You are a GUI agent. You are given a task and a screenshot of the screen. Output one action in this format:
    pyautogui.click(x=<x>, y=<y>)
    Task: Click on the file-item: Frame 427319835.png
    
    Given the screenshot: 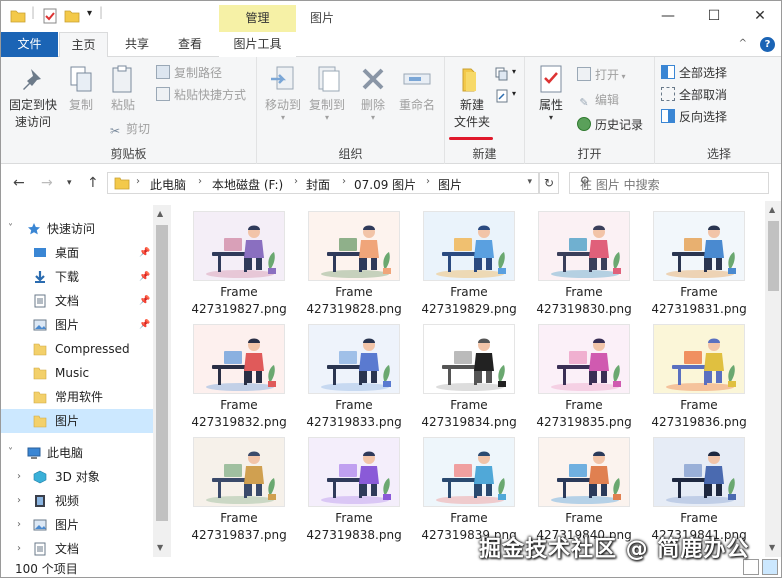 What is the action you would take?
    pyautogui.click(x=582, y=371)
    